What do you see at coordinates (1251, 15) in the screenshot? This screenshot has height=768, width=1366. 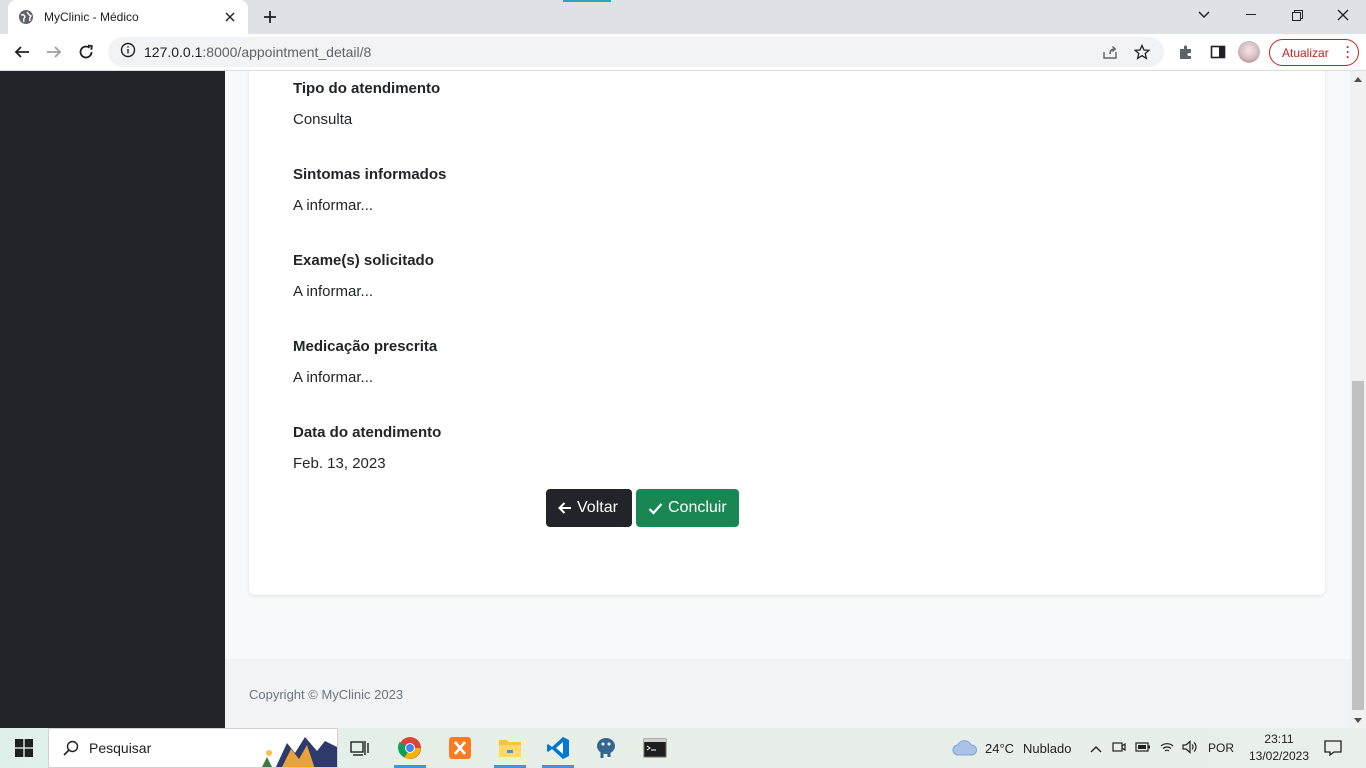 I see `minimize-button` at bounding box center [1251, 15].